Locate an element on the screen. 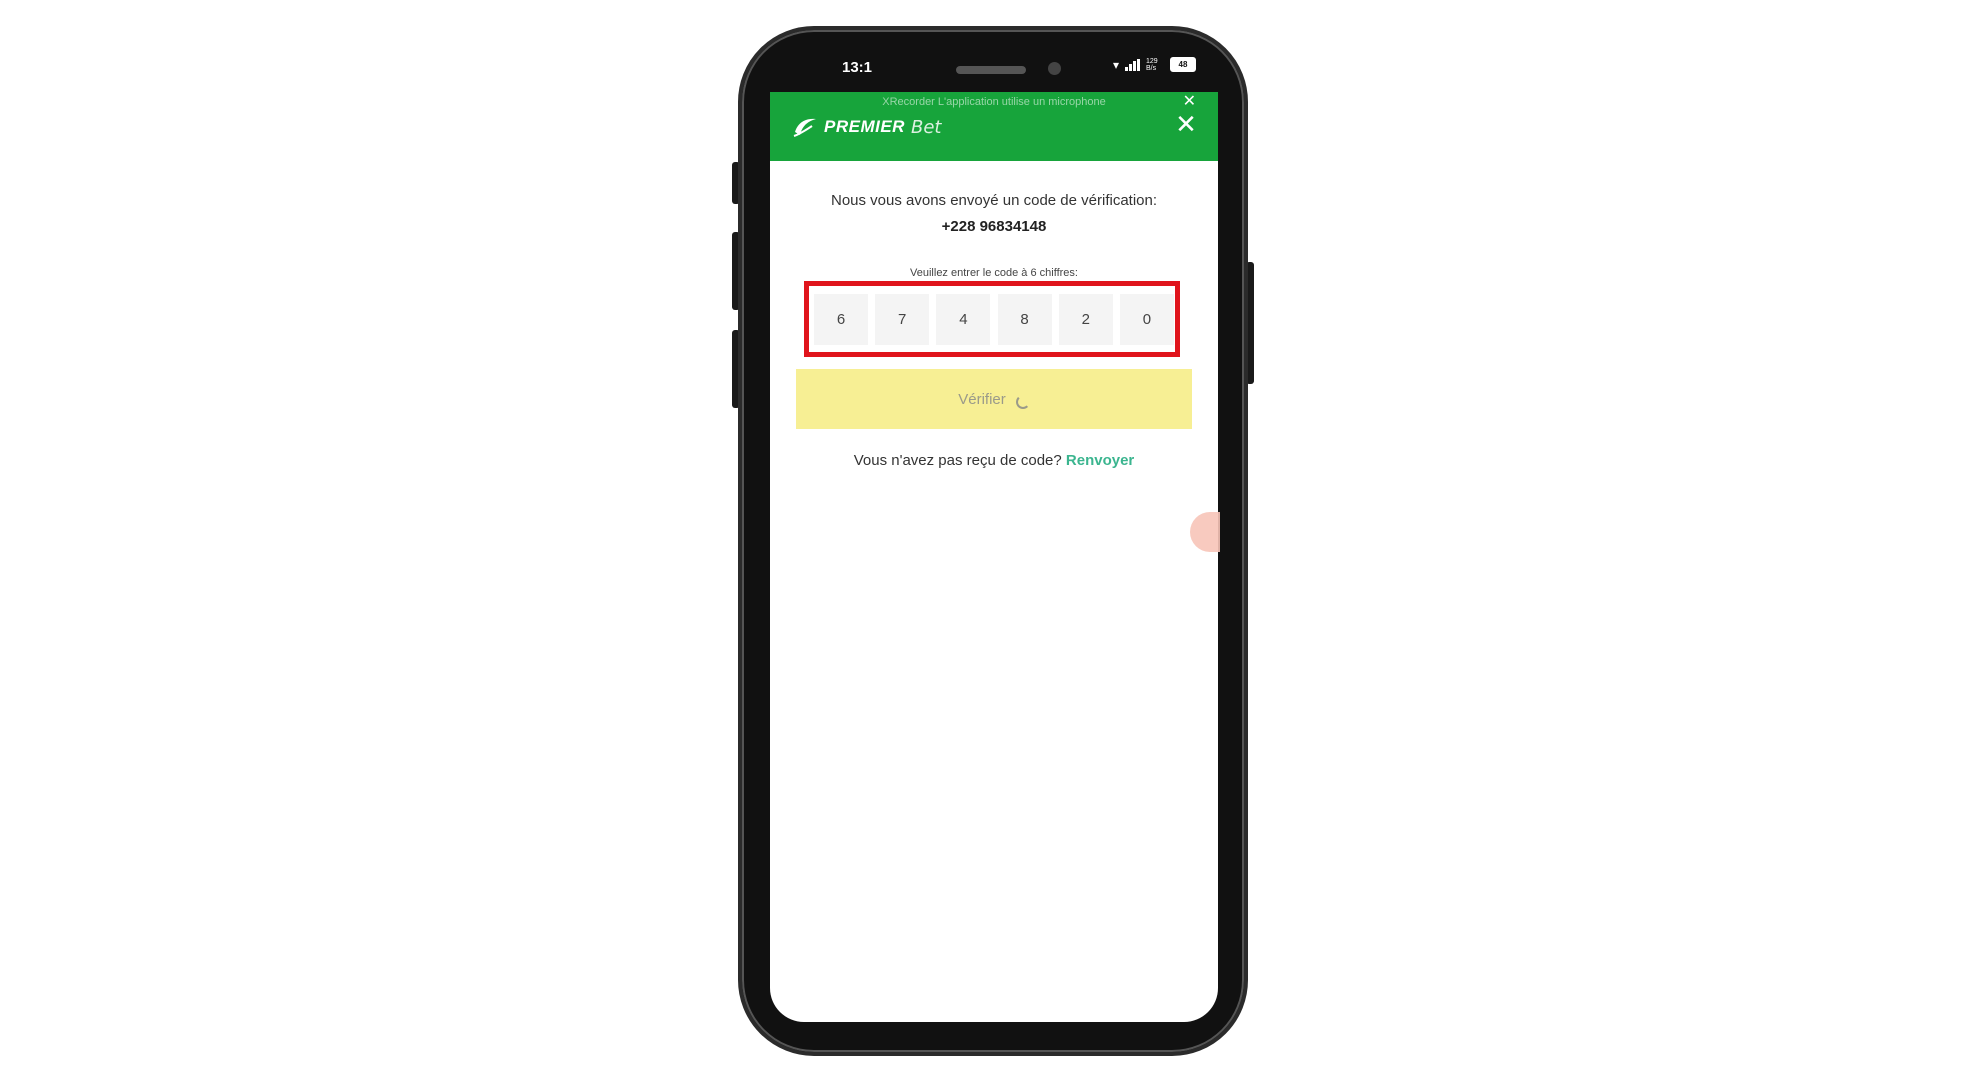  premierbet-logo: PREMIER Bet is located at coordinates (866, 127).